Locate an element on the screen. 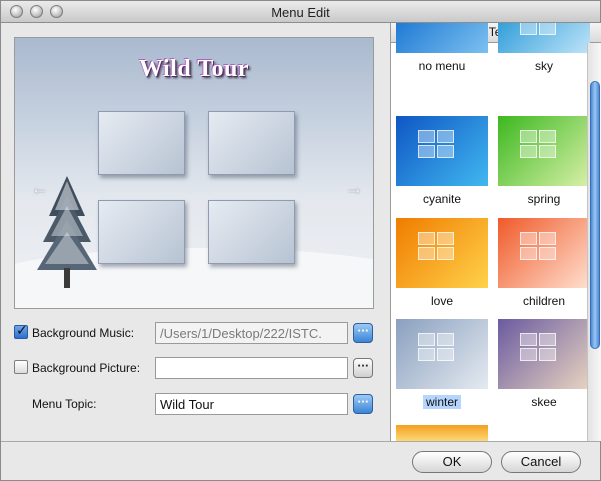 The image size is (601, 481). cancel-button: Cancel is located at coordinates (541, 462).